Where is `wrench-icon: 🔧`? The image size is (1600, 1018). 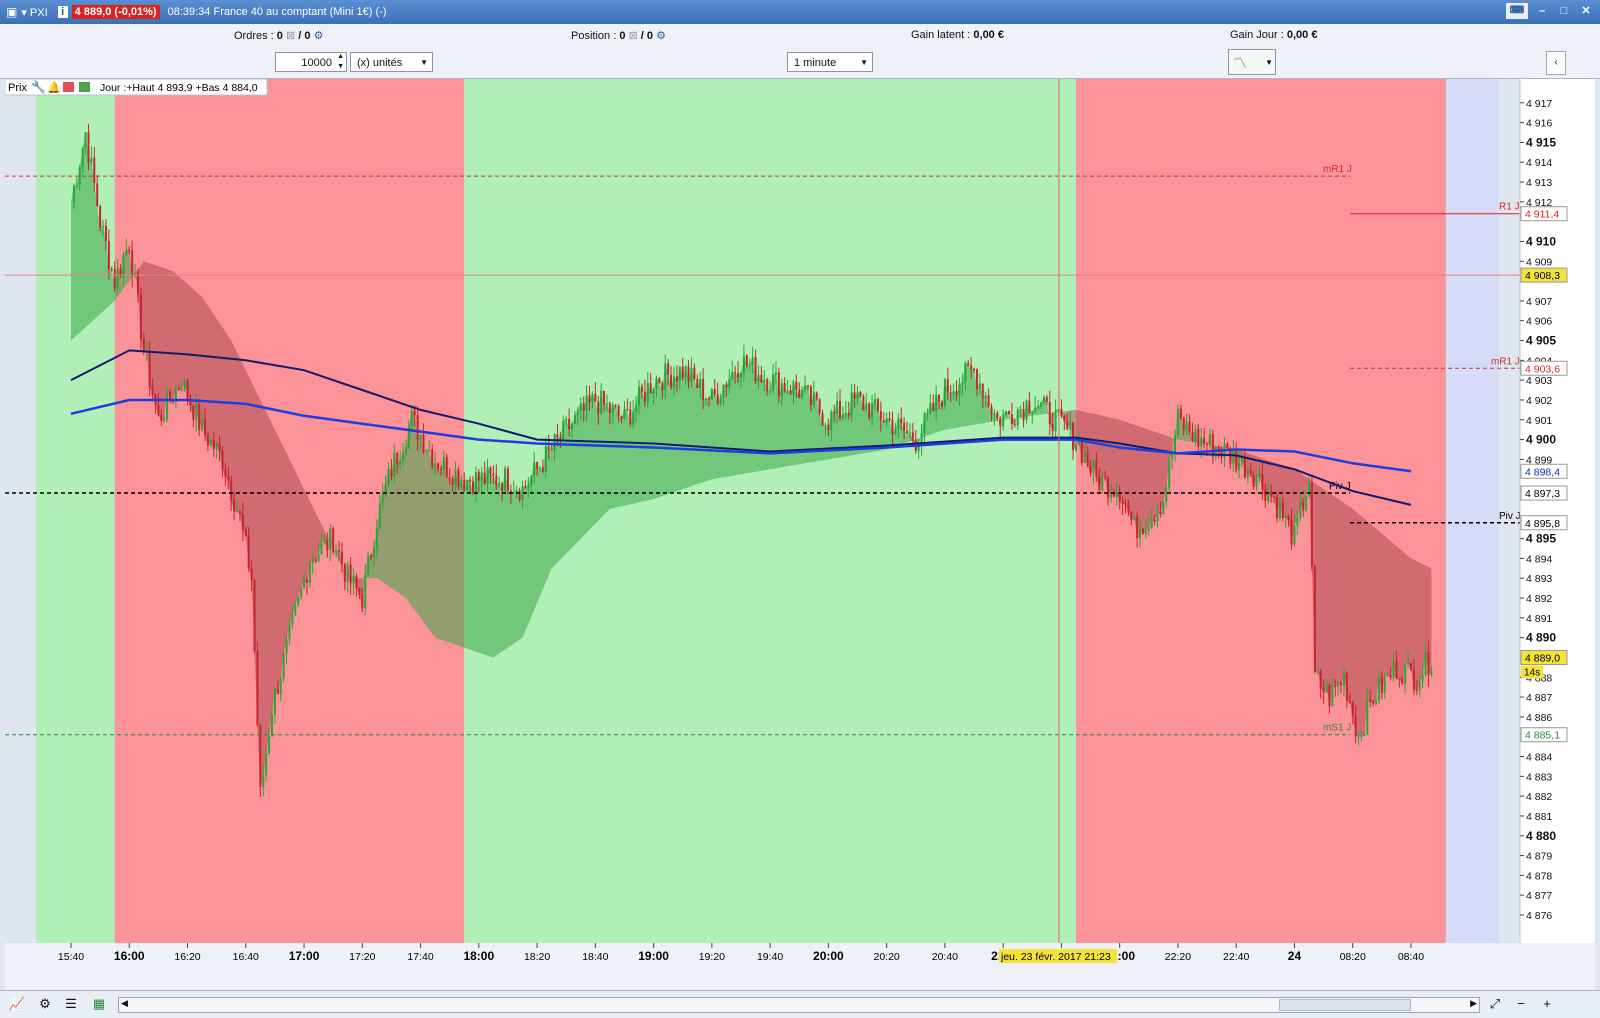
wrench-icon: 🔧 is located at coordinates (38, 86).